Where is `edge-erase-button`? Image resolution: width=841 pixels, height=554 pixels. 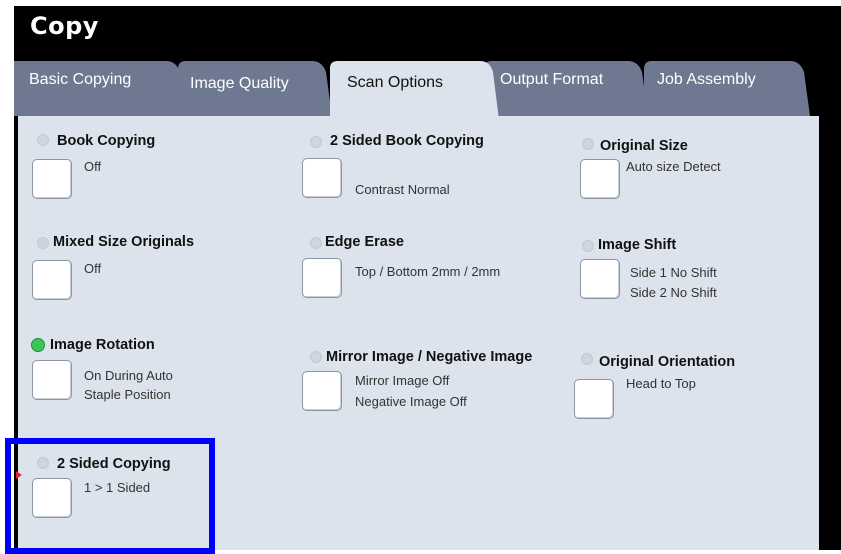 edge-erase-button is located at coordinates (322, 278).